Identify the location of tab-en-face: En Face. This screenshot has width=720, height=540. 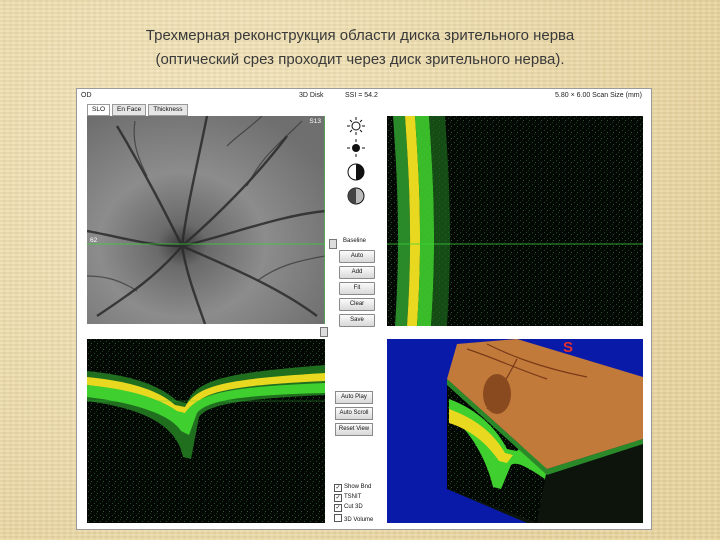
(129, 110).